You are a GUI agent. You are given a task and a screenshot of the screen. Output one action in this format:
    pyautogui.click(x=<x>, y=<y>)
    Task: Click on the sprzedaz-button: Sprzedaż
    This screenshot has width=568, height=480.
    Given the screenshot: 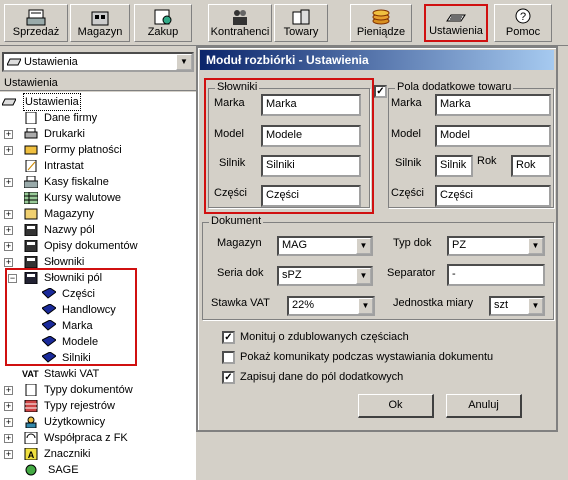 What is the action you would take?
    pyautogui.click(x=36, y=23)
    